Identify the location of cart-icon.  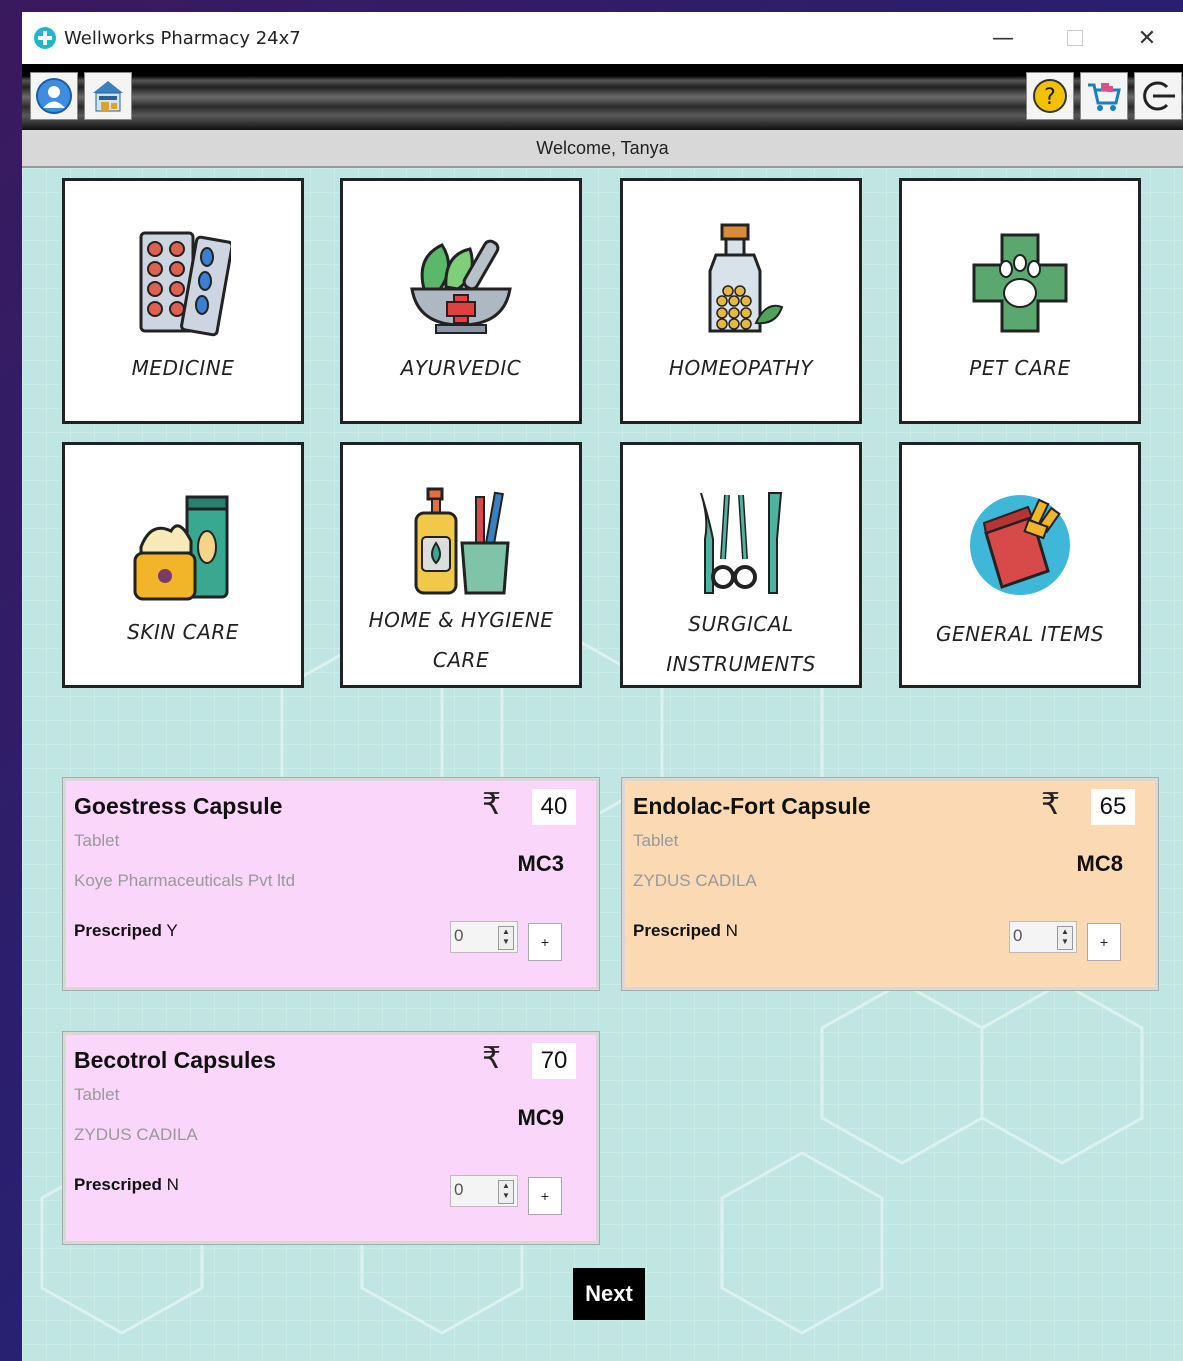
(1104, 97).